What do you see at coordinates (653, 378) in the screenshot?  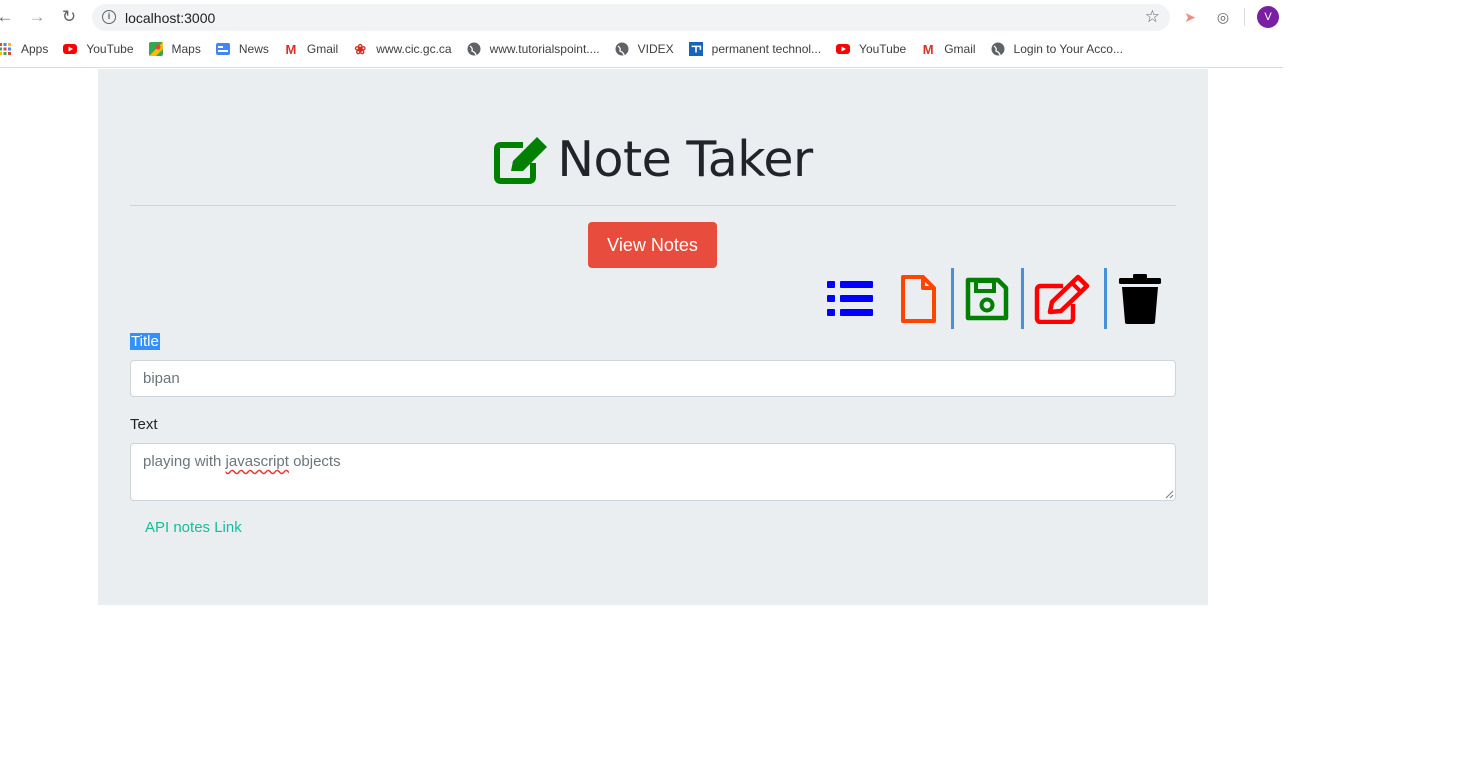 I see `title-input: bipan` at bounding box center [653, 378].